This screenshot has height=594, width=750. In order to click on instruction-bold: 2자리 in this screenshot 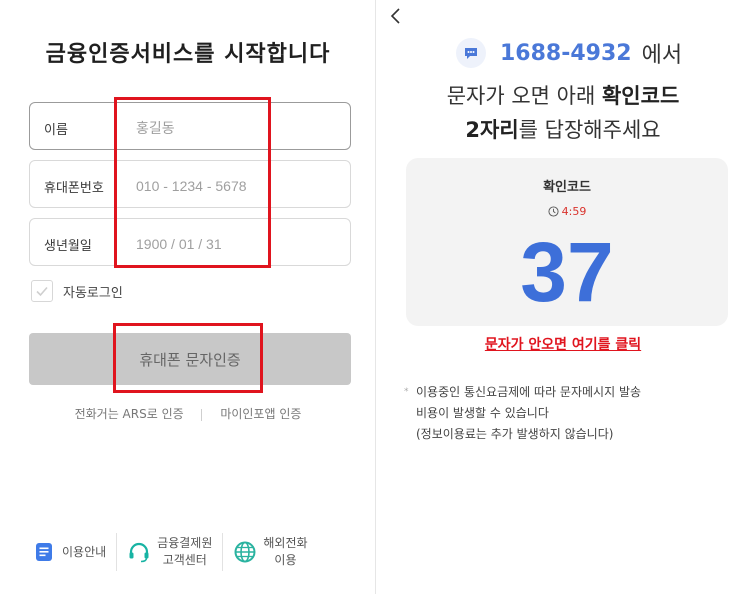, I will do `click(492, 130)`.